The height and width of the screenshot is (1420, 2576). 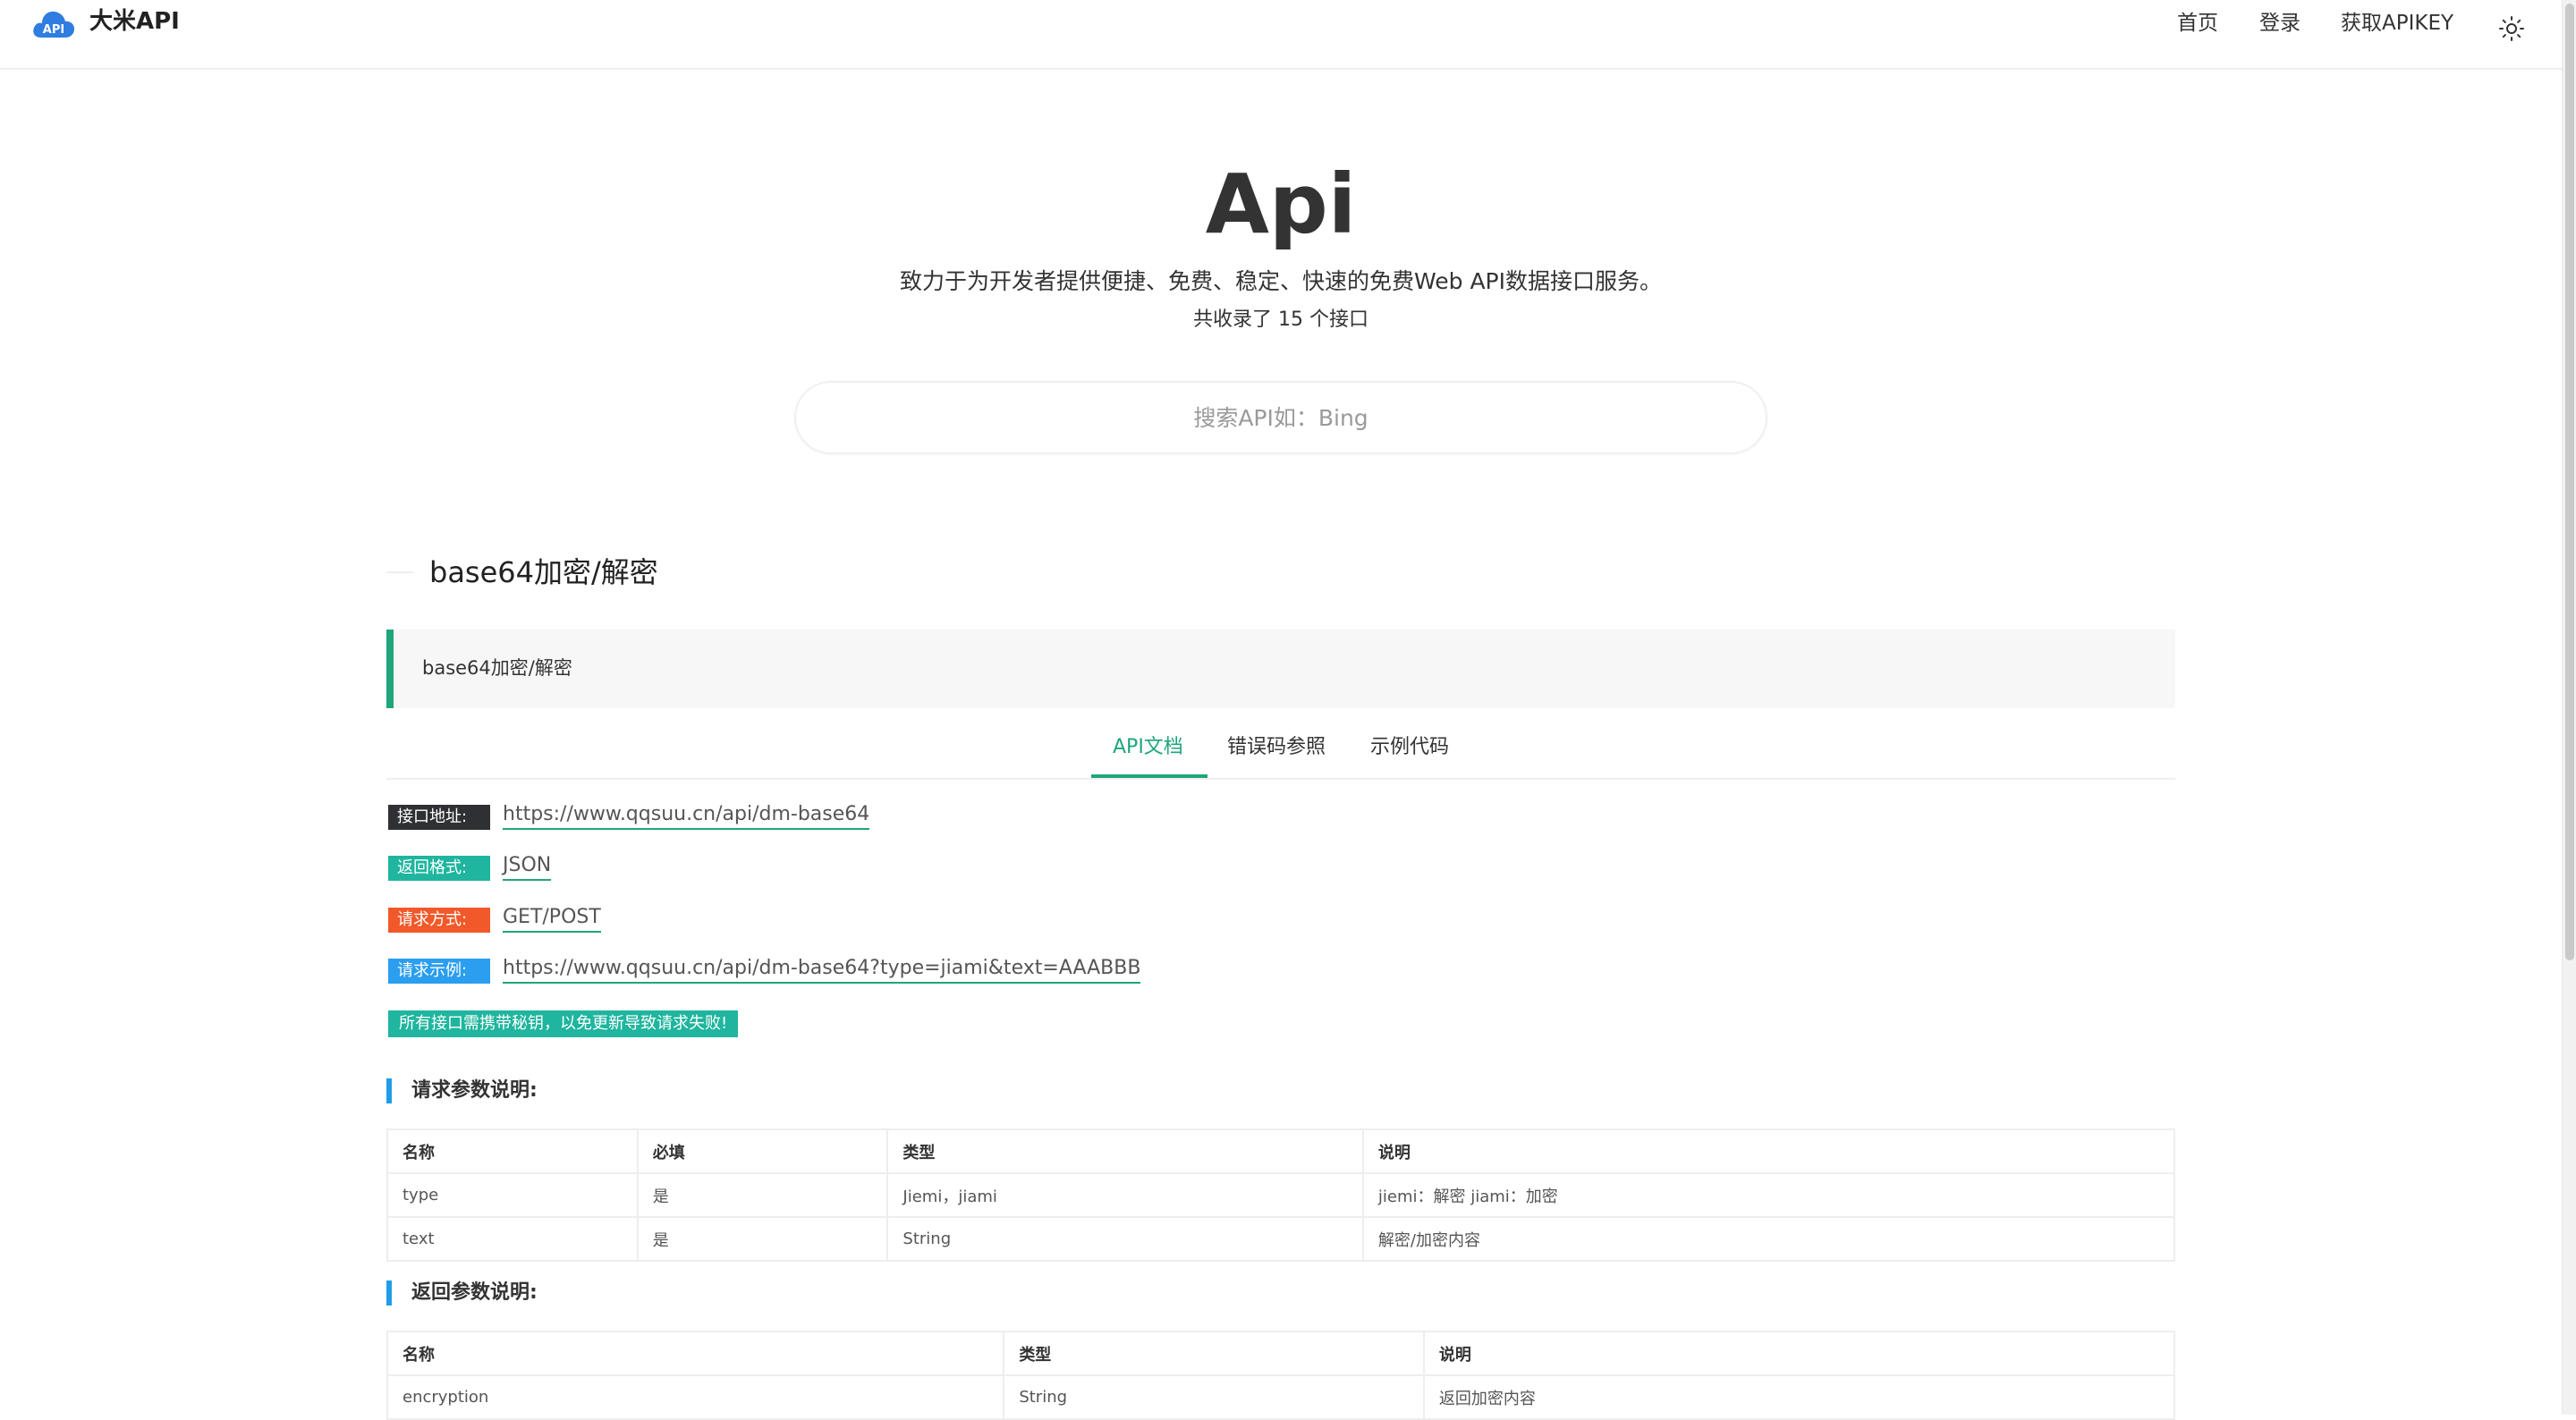 I want to click on heading-divider, so click(x=399, y=572).